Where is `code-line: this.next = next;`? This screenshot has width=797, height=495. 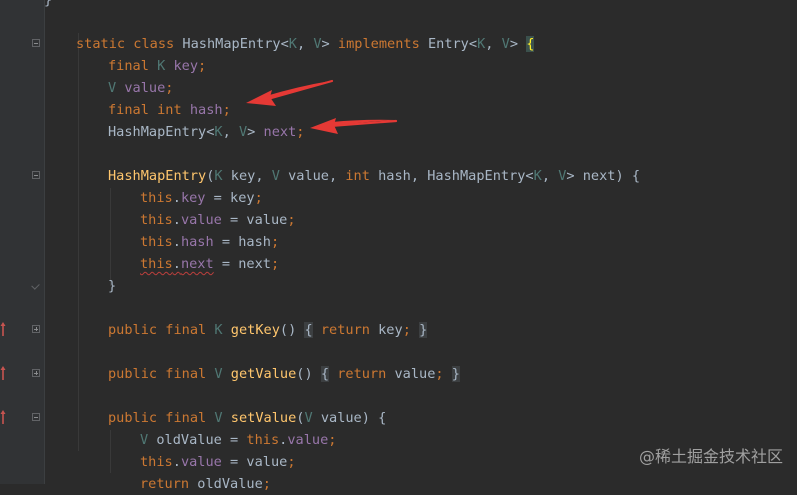
code-line: this.next = next; is located at coordinates (398, 264).